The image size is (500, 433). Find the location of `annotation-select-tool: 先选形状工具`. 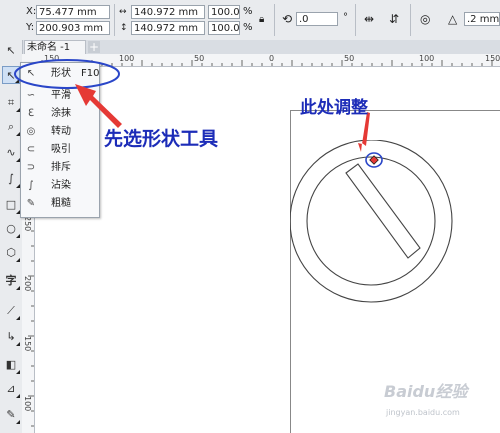

annotation-select-tool: 先选形状工具 is located at coordinates (161, 139).